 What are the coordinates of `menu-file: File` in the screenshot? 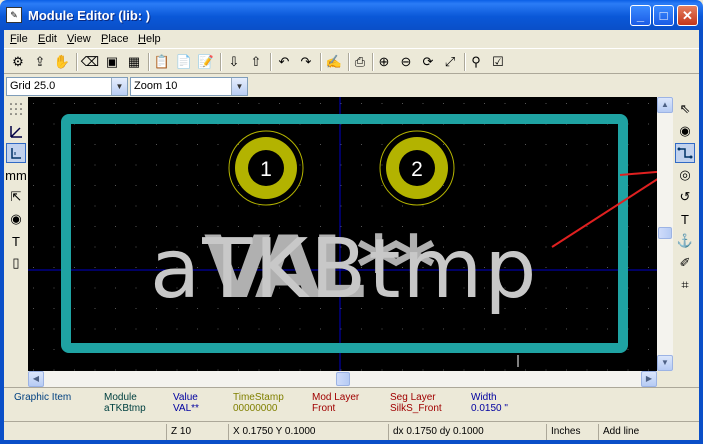 It's located at (19, 39).